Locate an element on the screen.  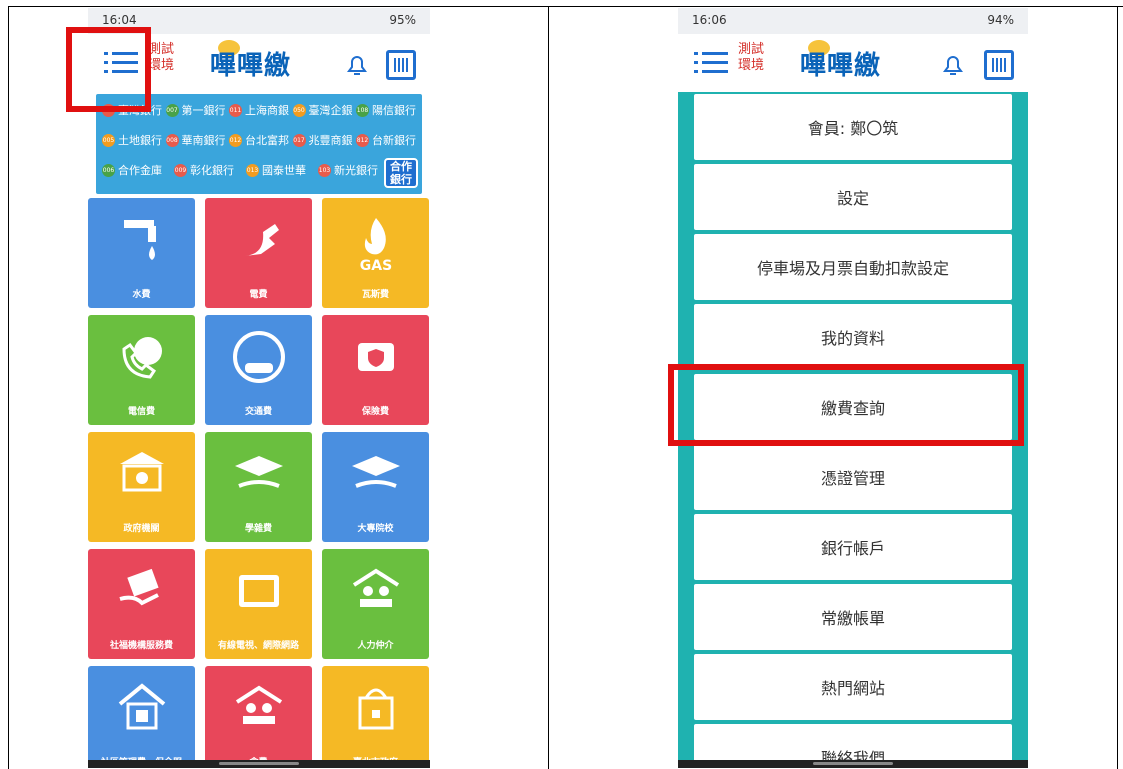
bank-item: 013 國泰世華 is located at coordinates (276, 170).